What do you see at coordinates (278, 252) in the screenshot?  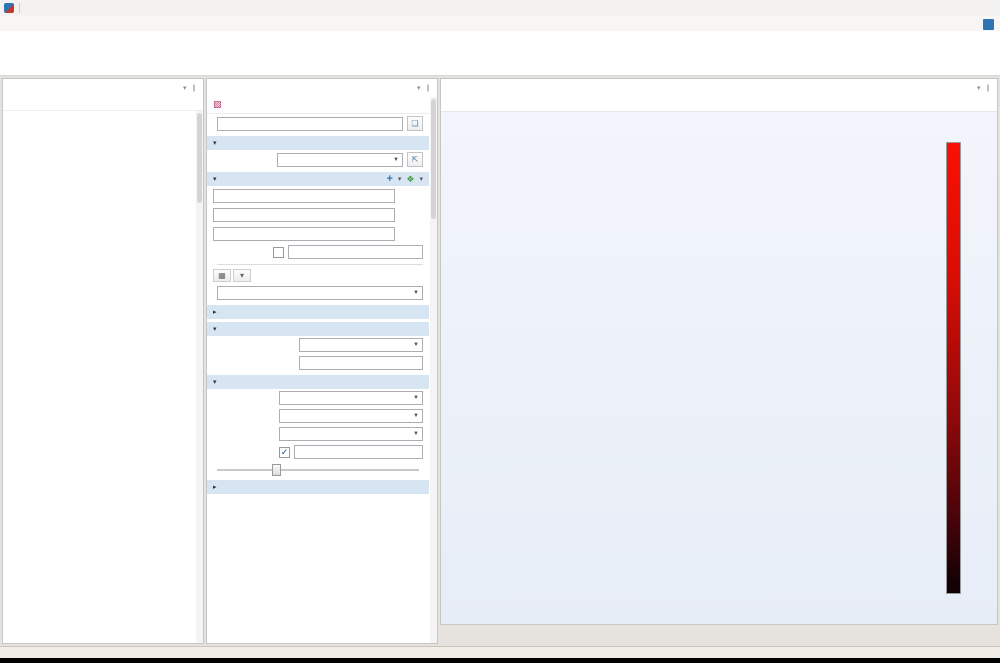 I see `description-checkbox` at bounding box center [278, 252].